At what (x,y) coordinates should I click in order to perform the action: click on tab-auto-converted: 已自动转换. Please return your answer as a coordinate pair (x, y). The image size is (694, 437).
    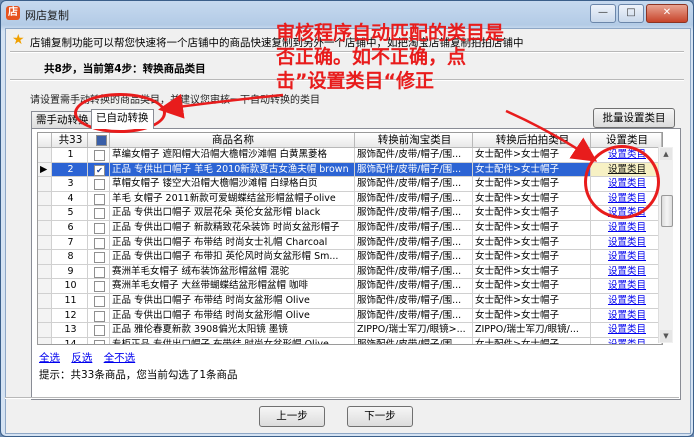
    Looking at the image, I should click on (122, 119).